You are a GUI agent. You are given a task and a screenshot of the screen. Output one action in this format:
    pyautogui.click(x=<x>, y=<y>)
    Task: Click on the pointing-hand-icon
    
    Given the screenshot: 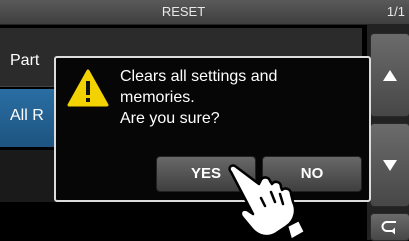 What is the action you would take?
    pyautogui.click(x=267, y=202)
    